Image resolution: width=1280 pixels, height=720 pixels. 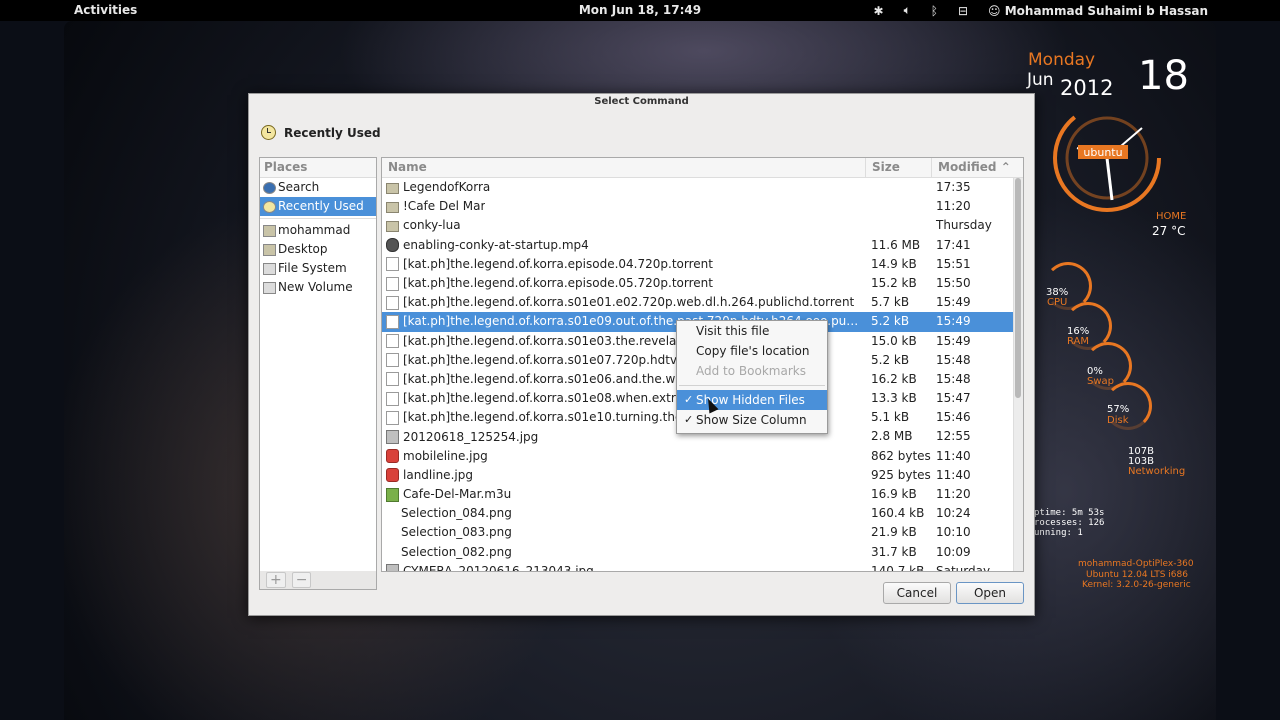 I want to click on file-list-scrollbar, so click(x=1018, y=374).